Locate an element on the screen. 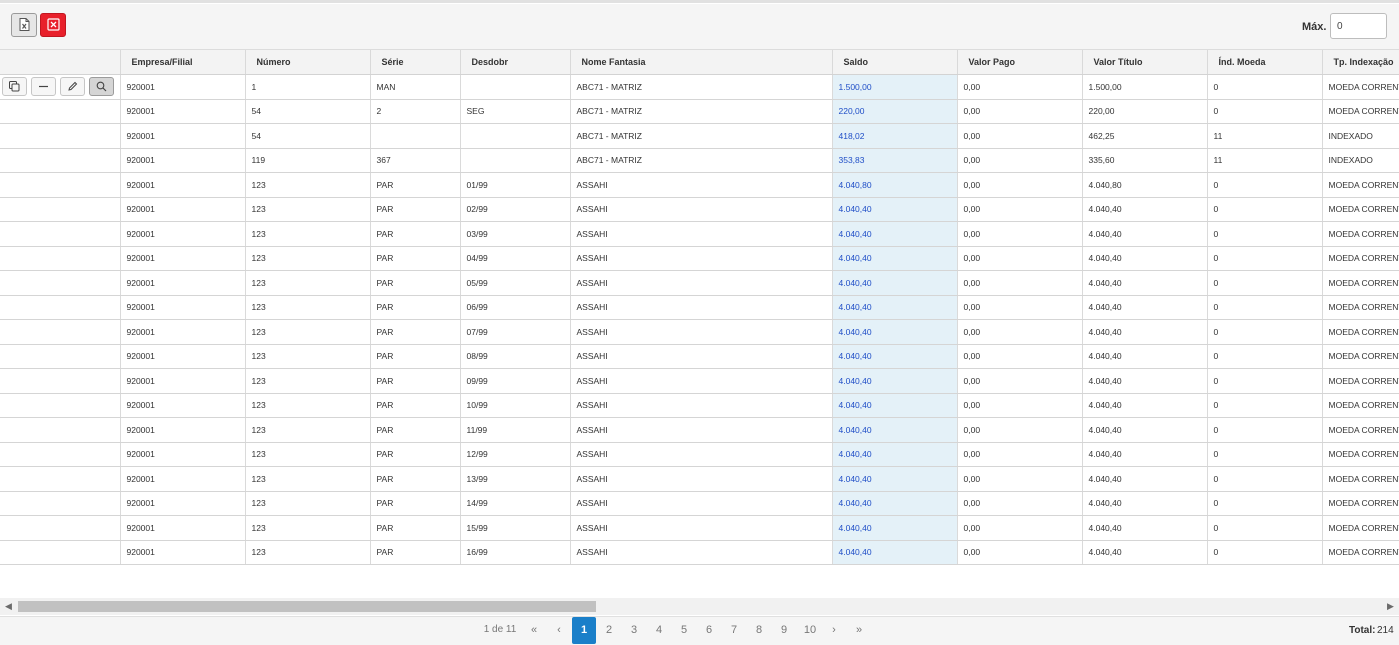 The width and height of the screenshot is (1399, 645). col-header-serie: Série is located at coordinates (415, 62).